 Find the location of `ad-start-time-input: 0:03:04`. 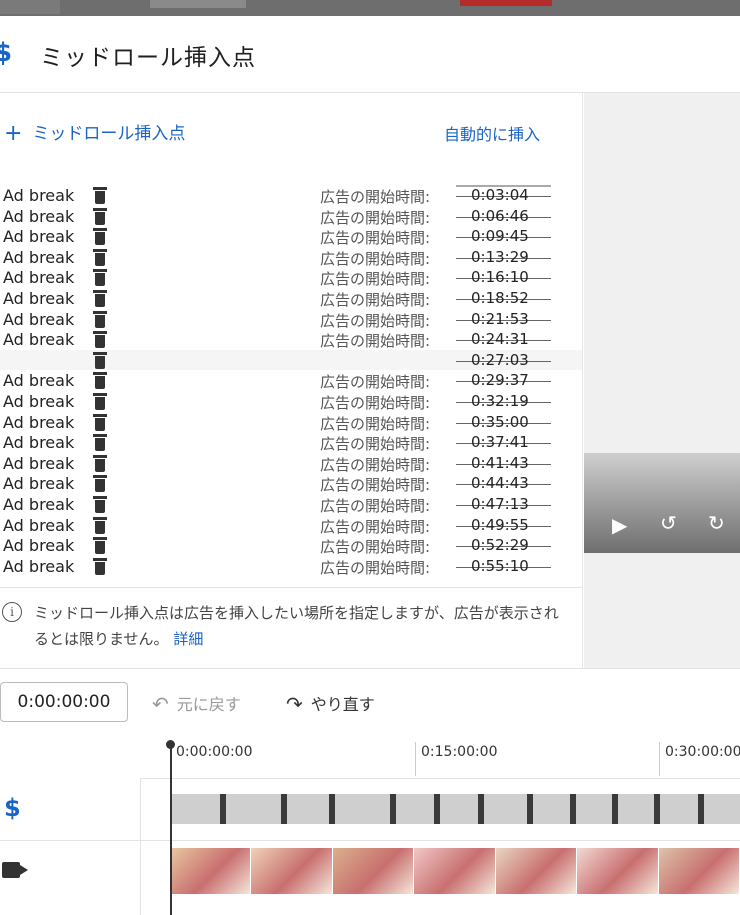

ad-start-time-input: 0:03:04 is located at coordinates (504, 195).